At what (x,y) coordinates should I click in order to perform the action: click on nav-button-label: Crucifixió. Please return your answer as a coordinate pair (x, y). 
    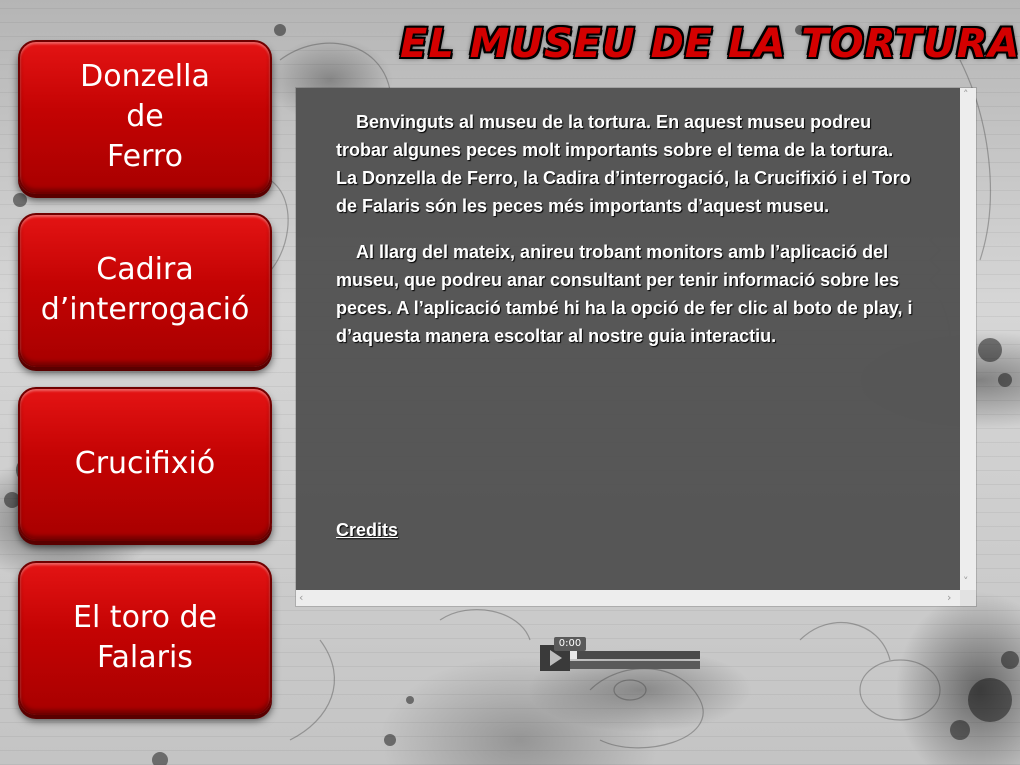
    Looking at the image, I should click on (145, 463).